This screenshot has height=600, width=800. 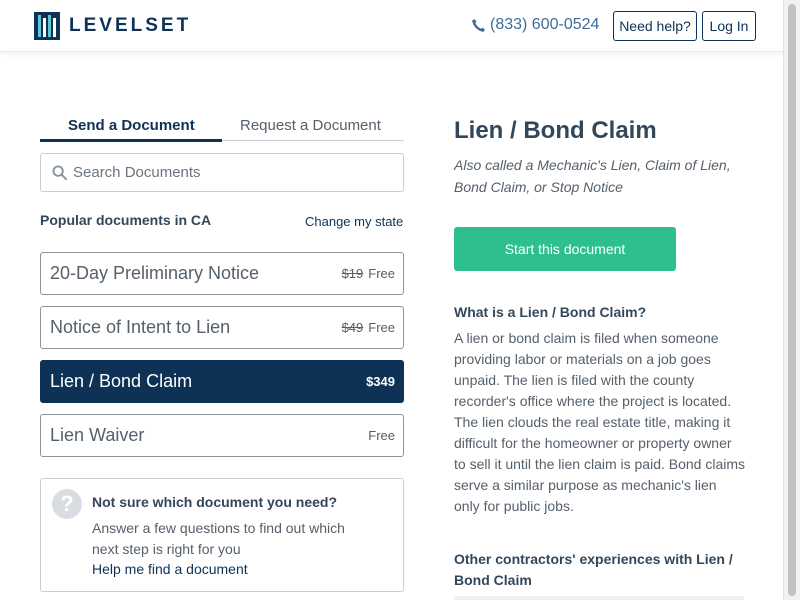 I want to click on document-name: Notice of Intent to Lien, so click(x=140, y=327).